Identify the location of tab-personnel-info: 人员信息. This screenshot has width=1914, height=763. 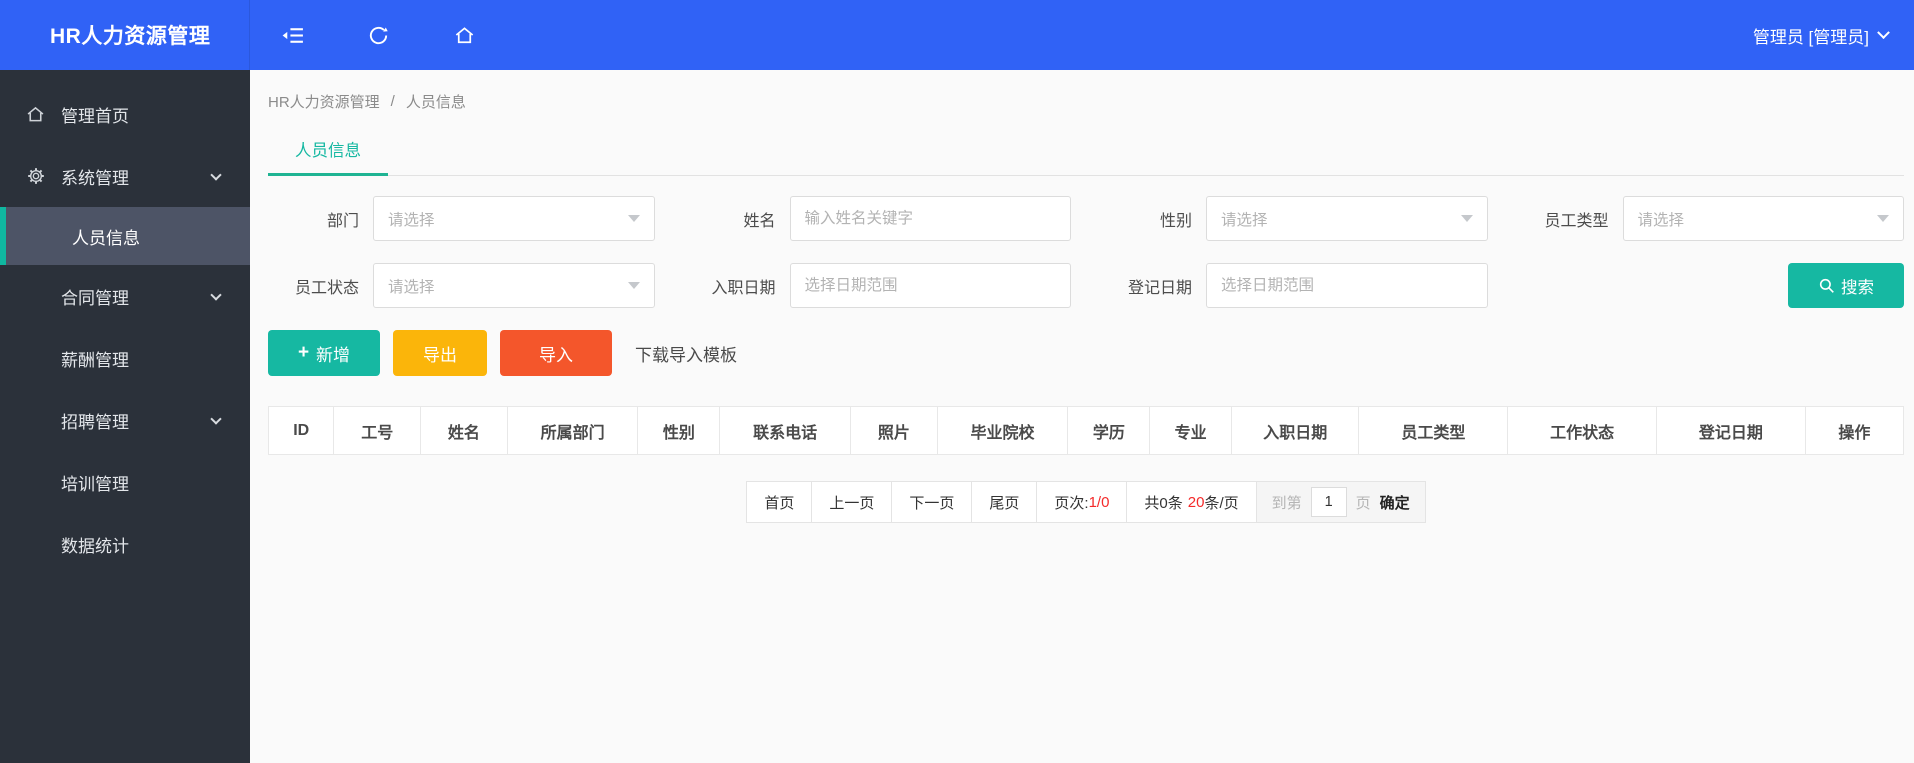
(328, 156).